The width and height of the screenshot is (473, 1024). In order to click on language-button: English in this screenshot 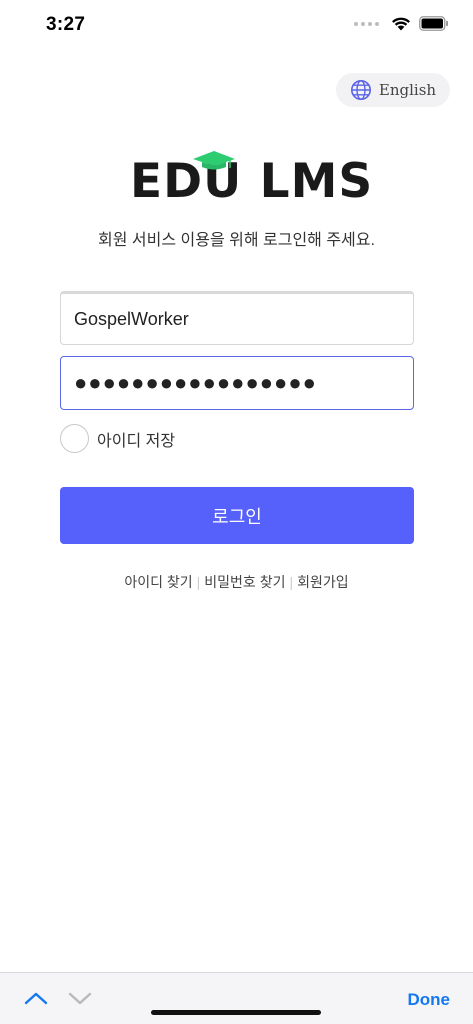, I will do `click(393, 90)`.